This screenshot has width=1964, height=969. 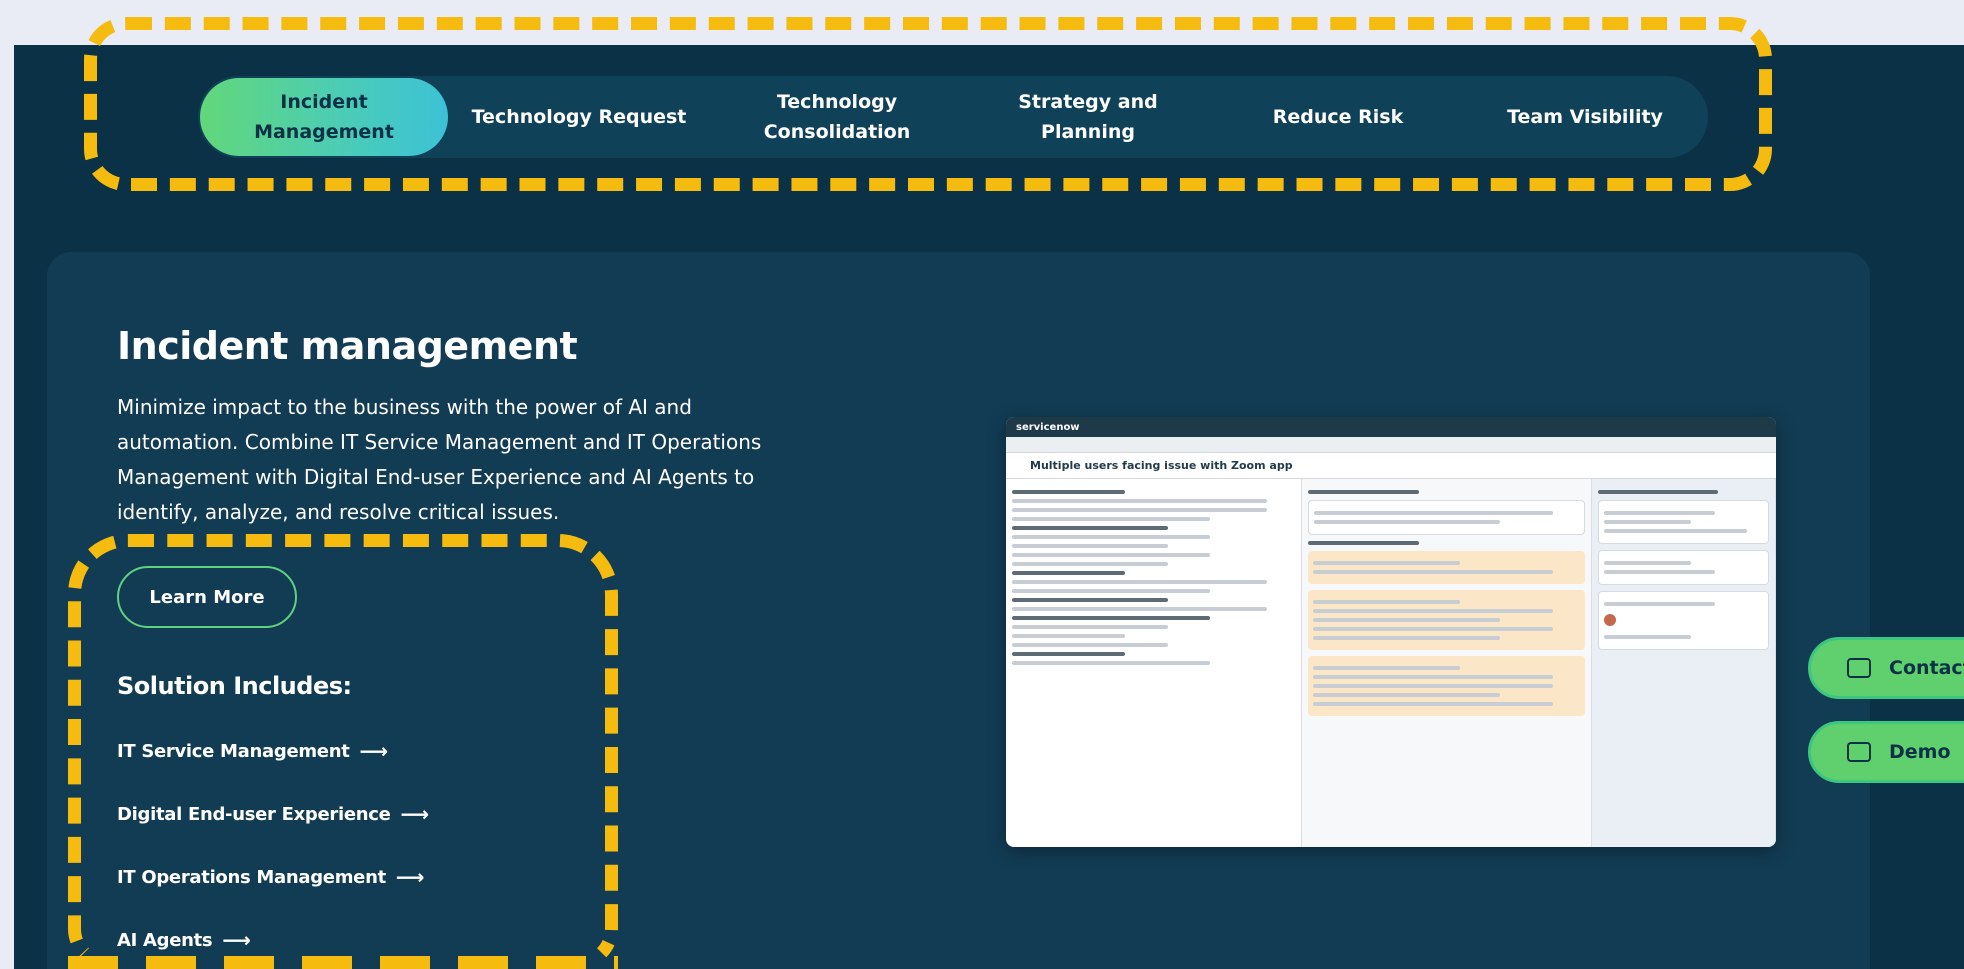 I want to click on contact-label: Contact, so click(x=1926, y=668).